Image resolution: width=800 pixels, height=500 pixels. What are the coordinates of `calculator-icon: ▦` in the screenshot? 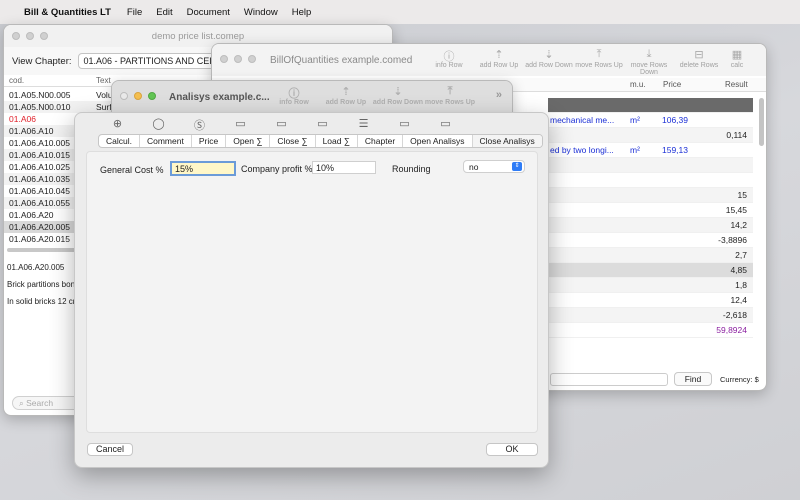 It's located at (737, 55).